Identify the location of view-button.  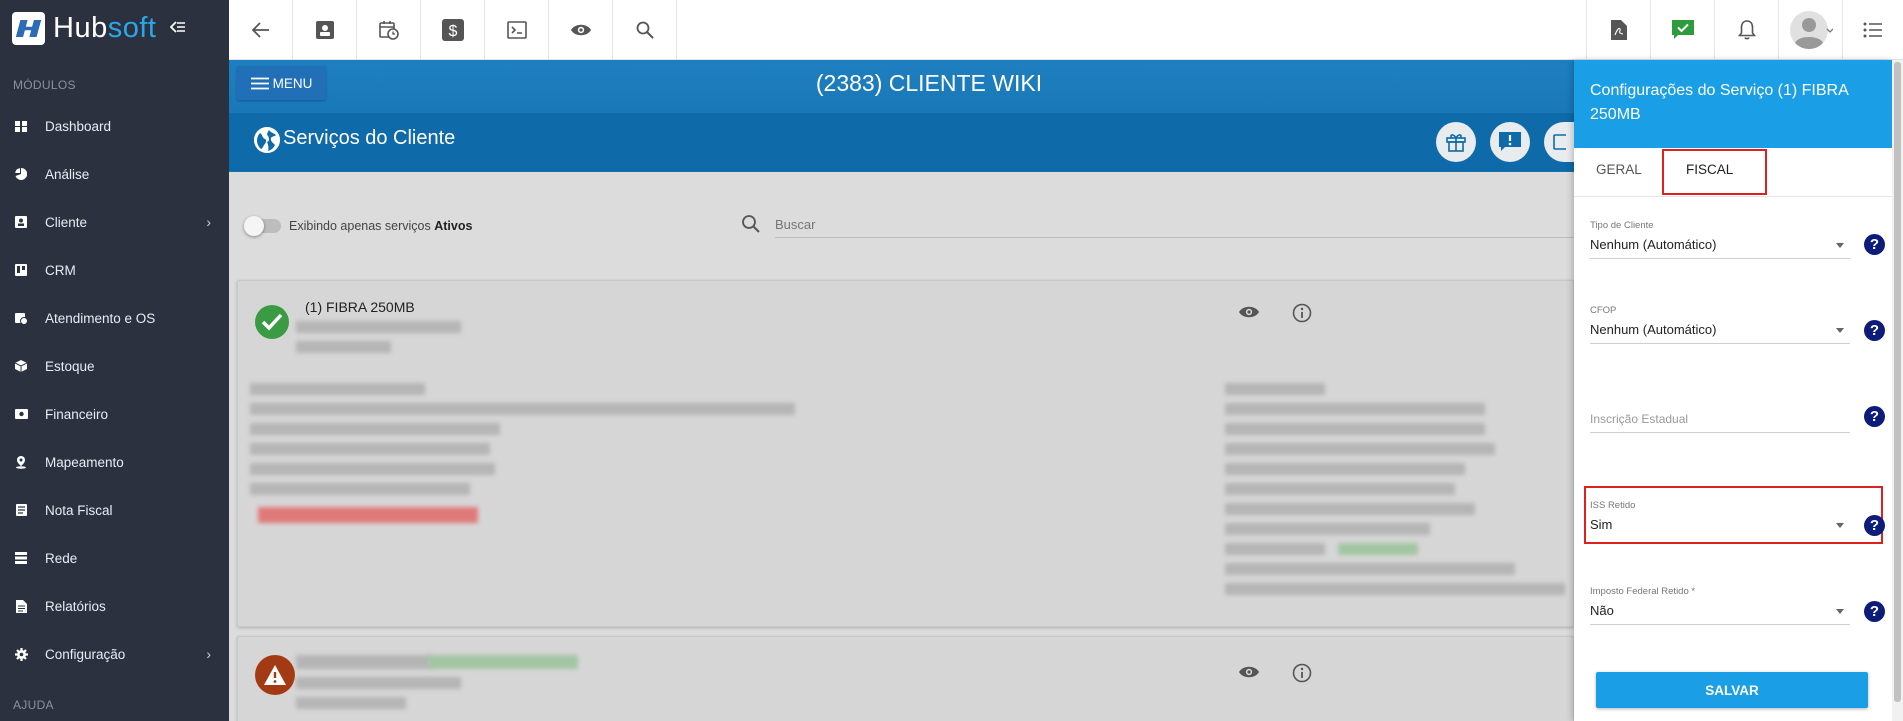
(581, 29).